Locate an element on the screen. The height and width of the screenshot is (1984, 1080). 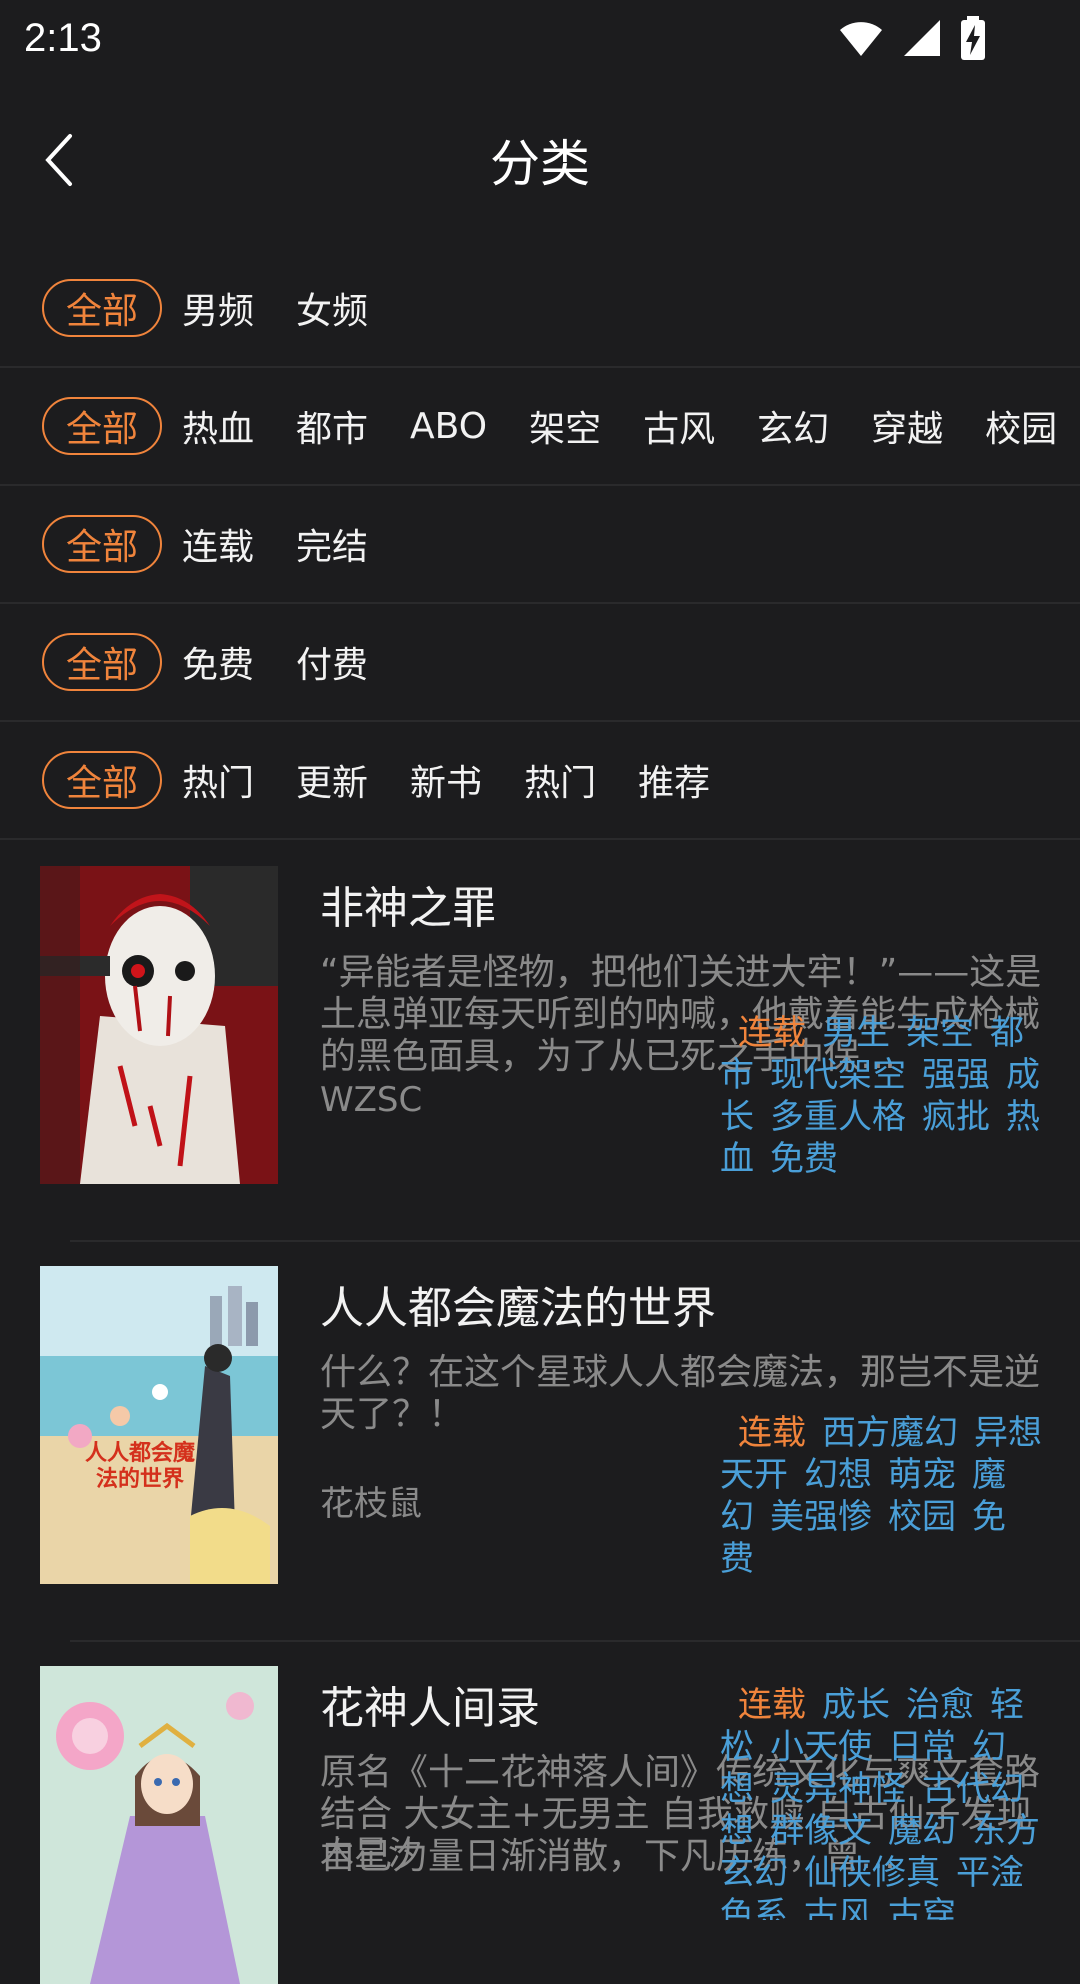
book-tag: 仙侠修真 is located at coordinates (872, 1873).